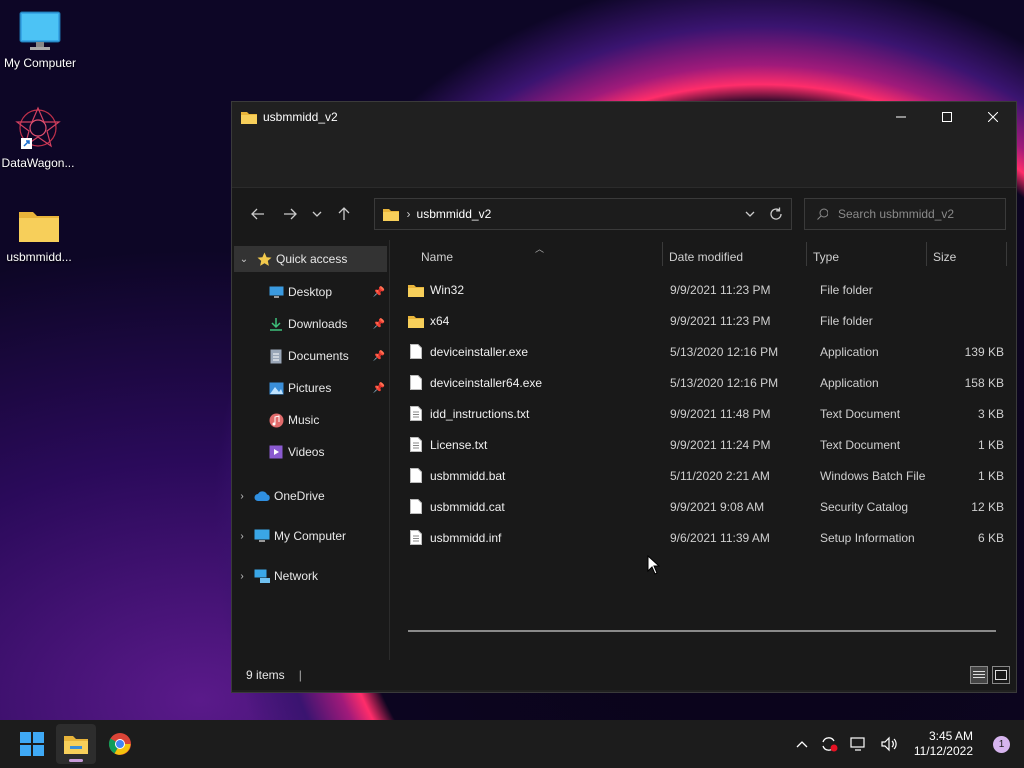  I want to click on sync-icon, so click(829, 744).